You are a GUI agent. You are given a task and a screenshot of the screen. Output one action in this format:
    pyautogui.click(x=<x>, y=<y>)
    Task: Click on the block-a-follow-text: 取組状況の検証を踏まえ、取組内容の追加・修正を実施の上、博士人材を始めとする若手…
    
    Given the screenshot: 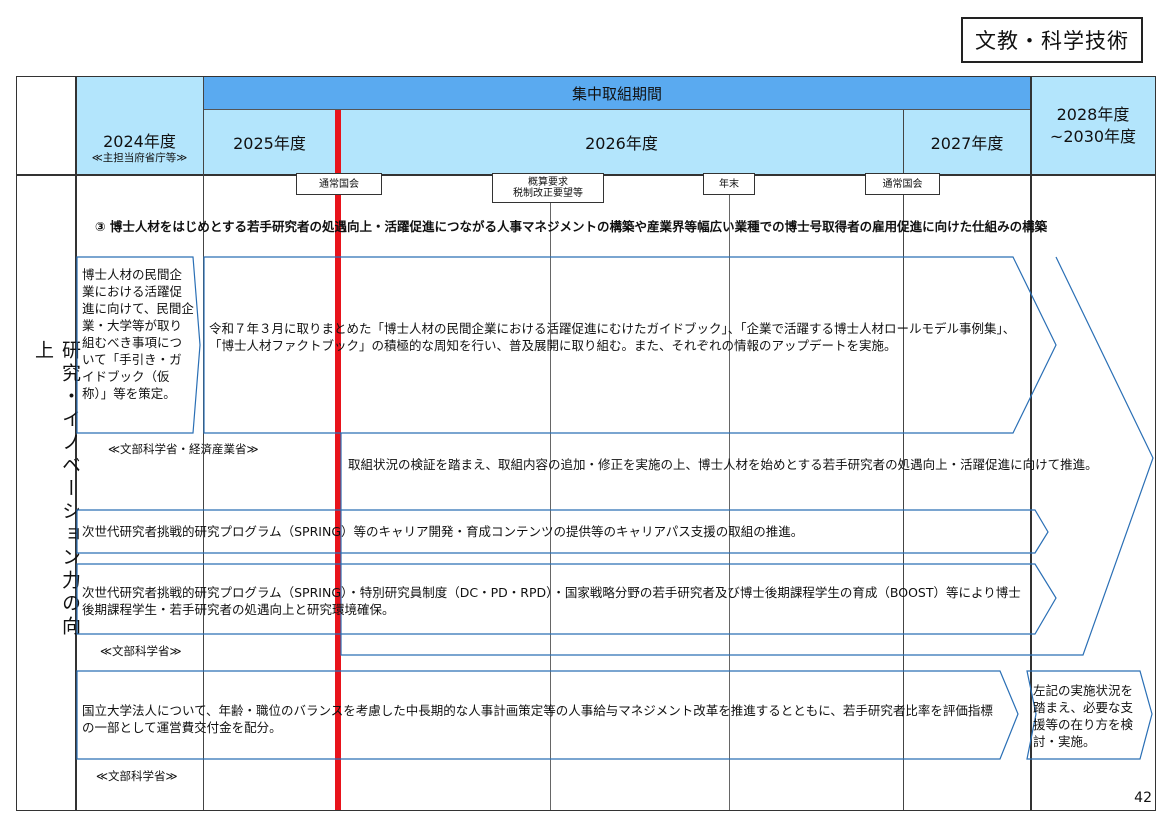 What is the action you would take?
    pyautogui.click(x=723, y=464)
    